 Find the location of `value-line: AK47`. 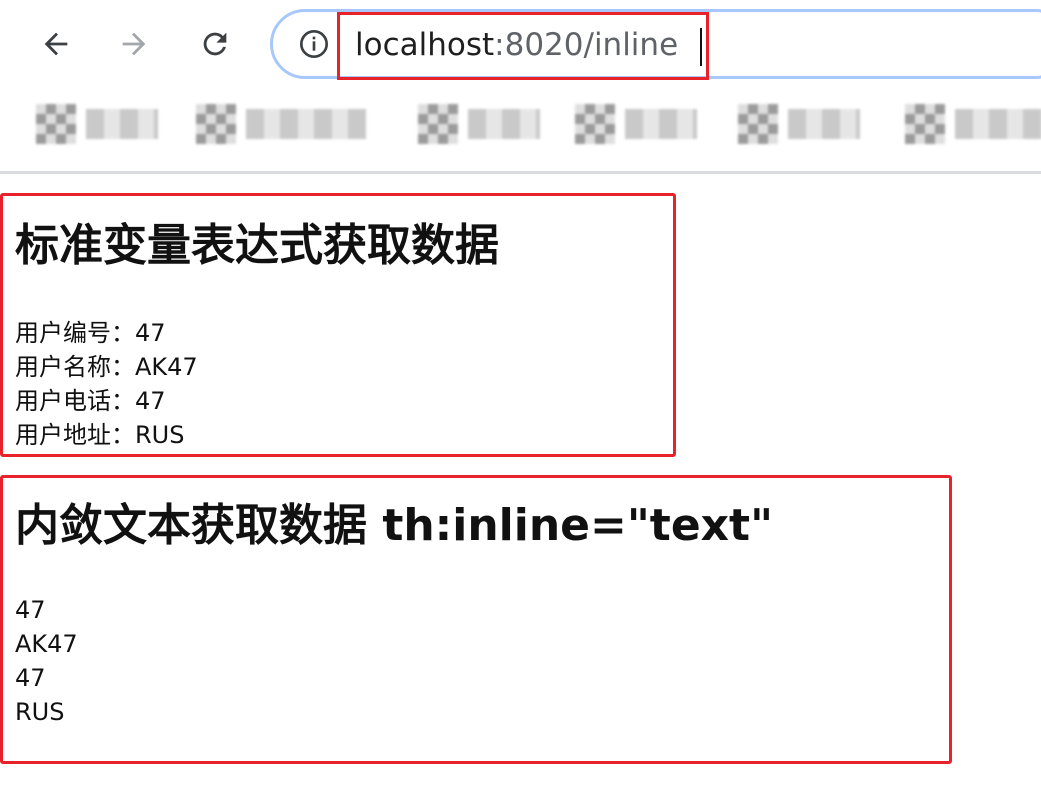

value-line: AK47 is located at coordinates (46, 644).